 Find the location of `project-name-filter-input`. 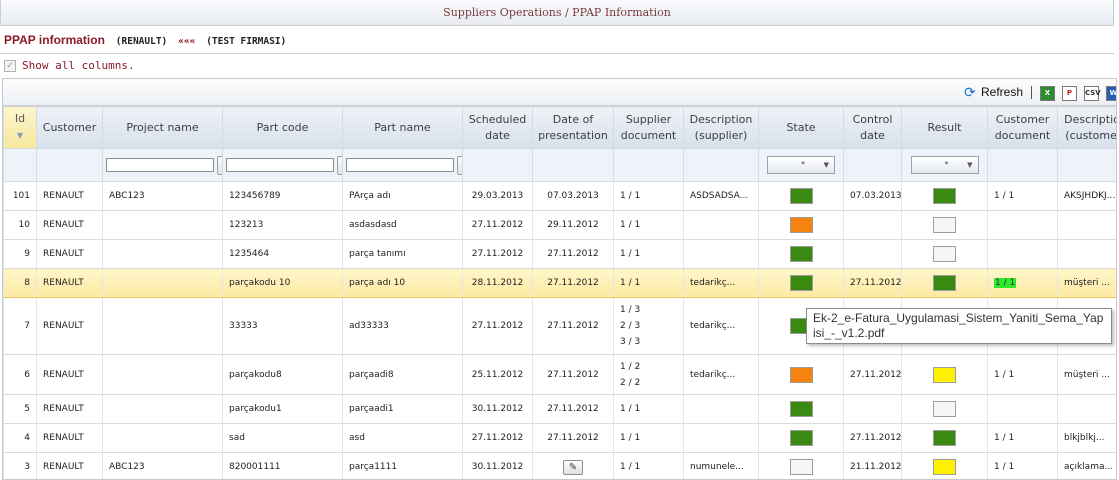

project-name-filter-input is located at coordinates (160, 165).